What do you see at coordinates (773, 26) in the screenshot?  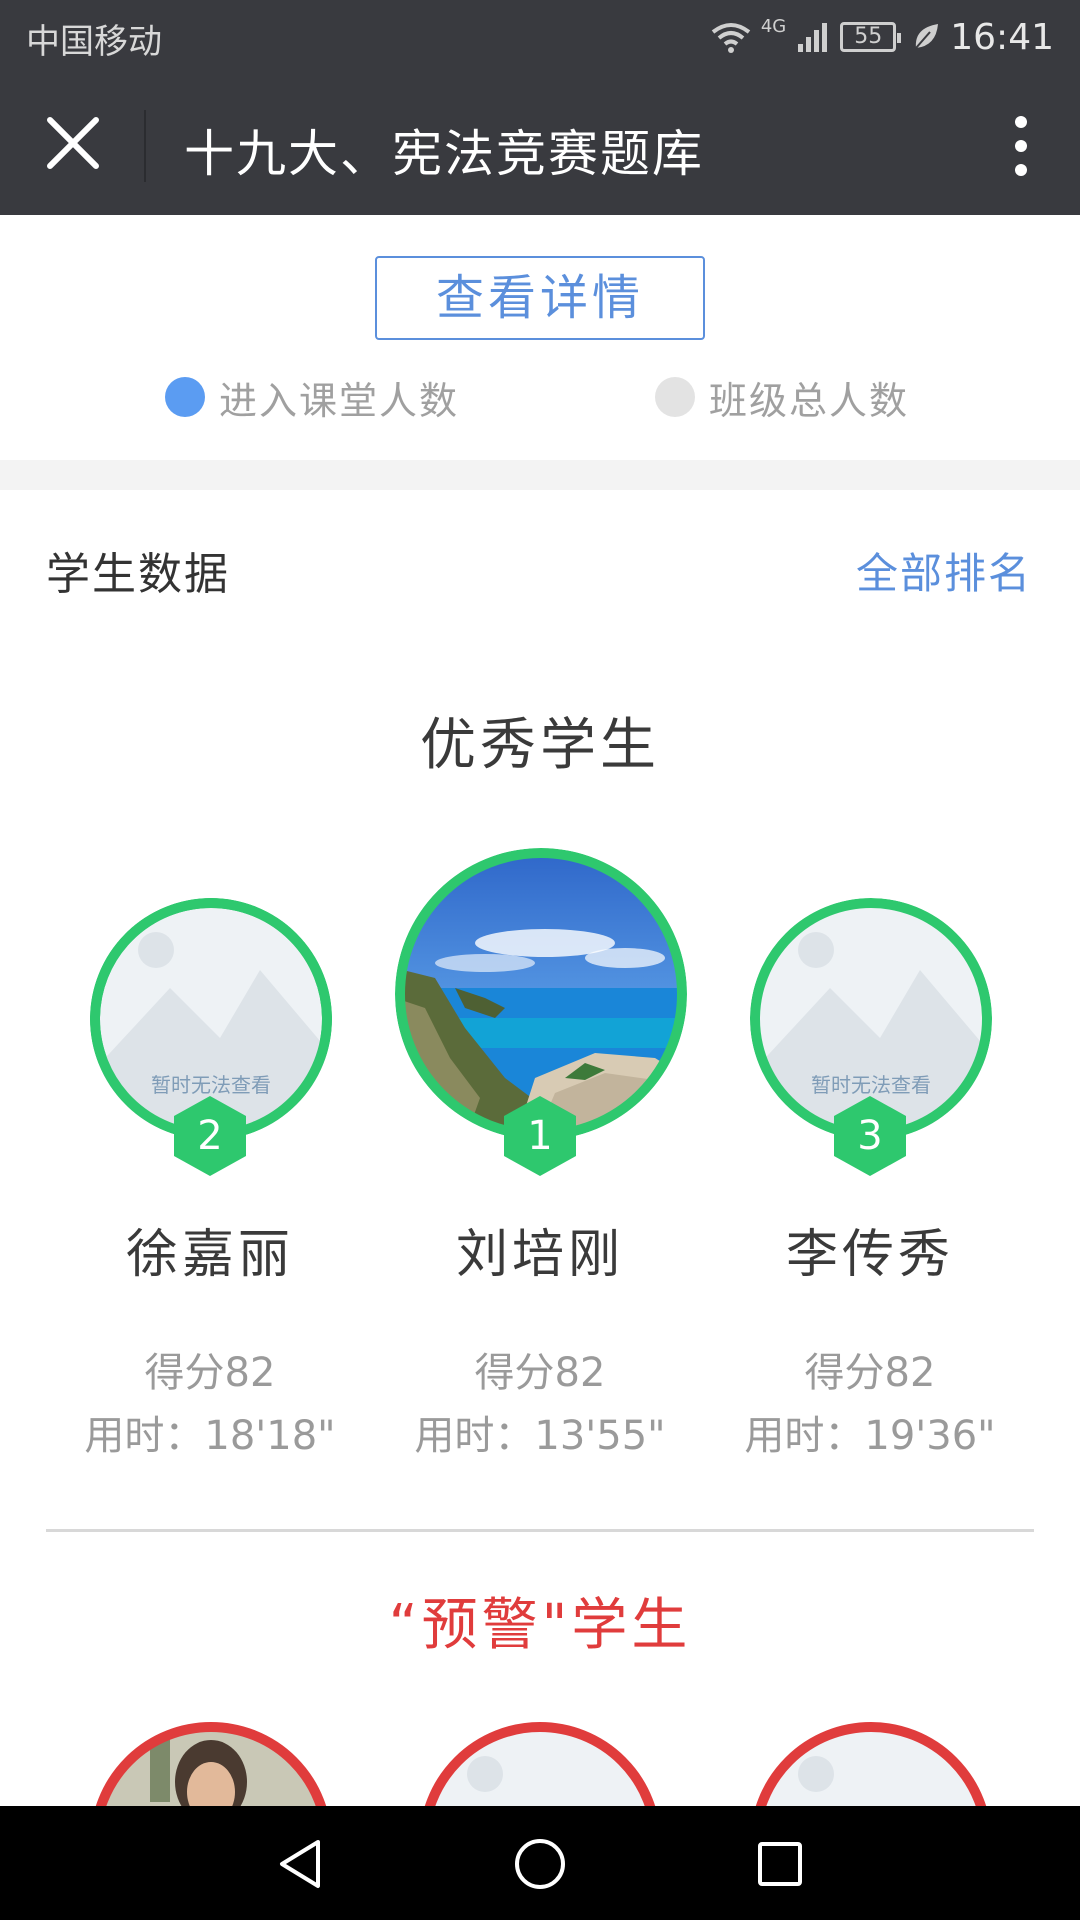 I see `network-type-label: 4G` at bounding box center [773, 26].